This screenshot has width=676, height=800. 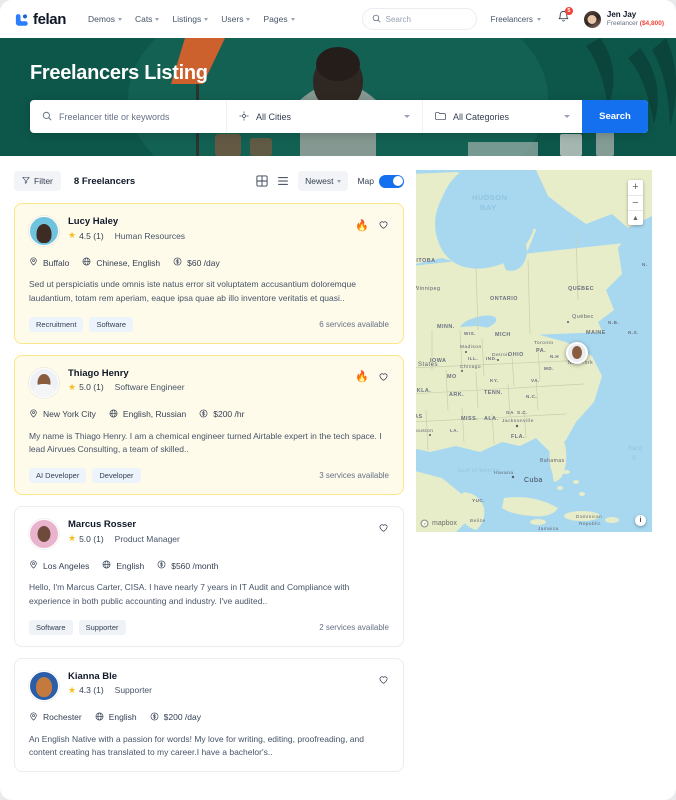 I want to click on nav-item-demos: Demos, so click(x=105, y=19).